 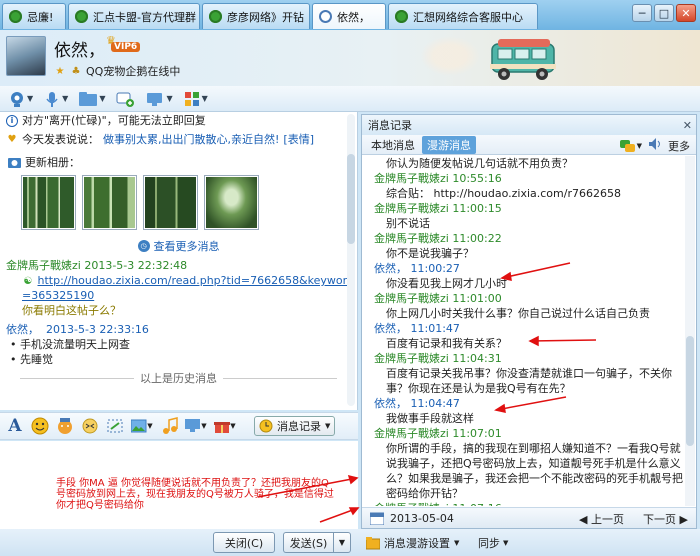 I want to click on create-discussion-button, so click(x=125, y=99).